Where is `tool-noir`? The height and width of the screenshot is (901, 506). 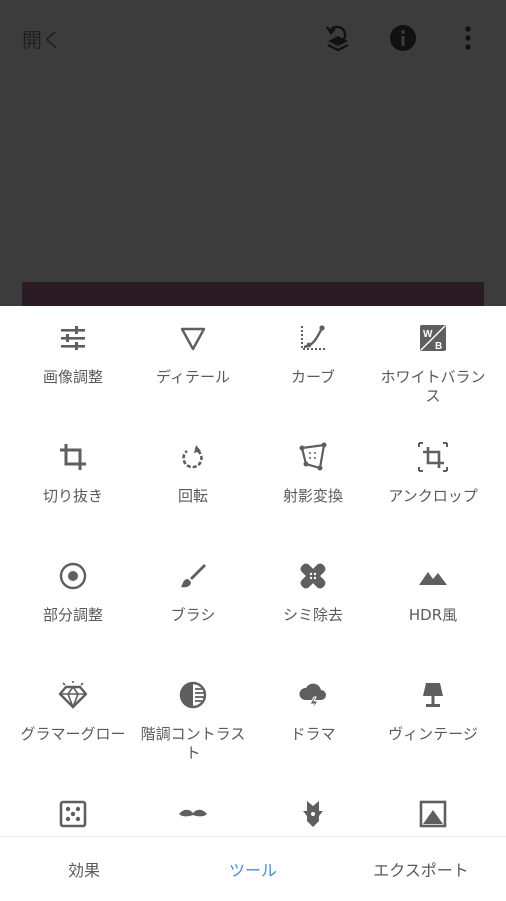 tool-noir is located at coordinates (193, 817).